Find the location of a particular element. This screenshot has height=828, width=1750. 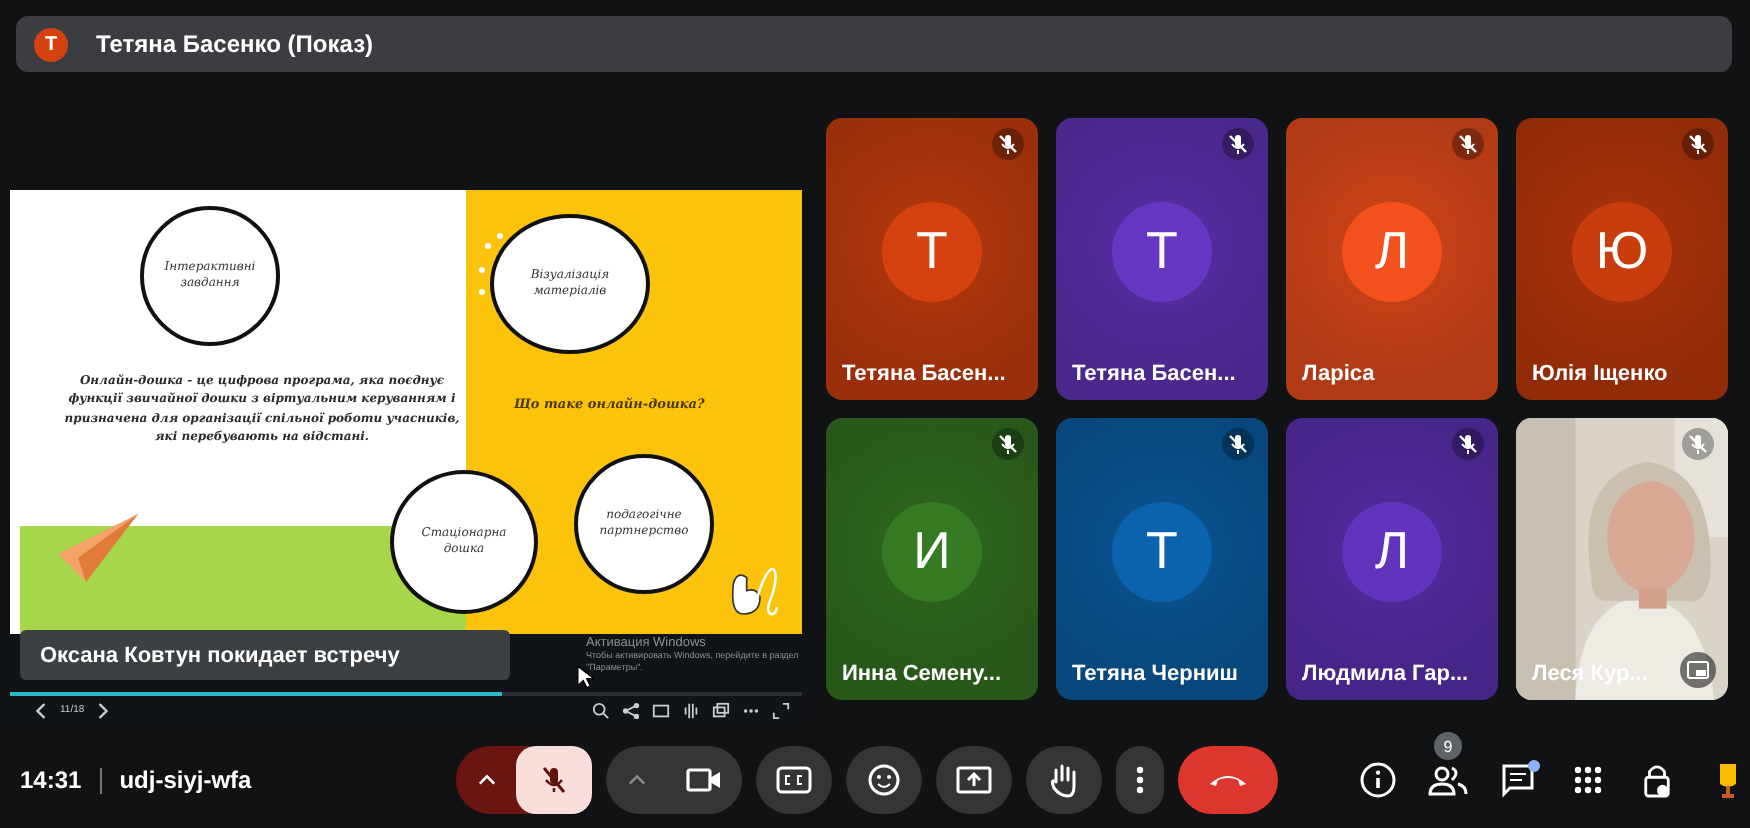

apps-grid-icon is located at coordinates (1587, 780).